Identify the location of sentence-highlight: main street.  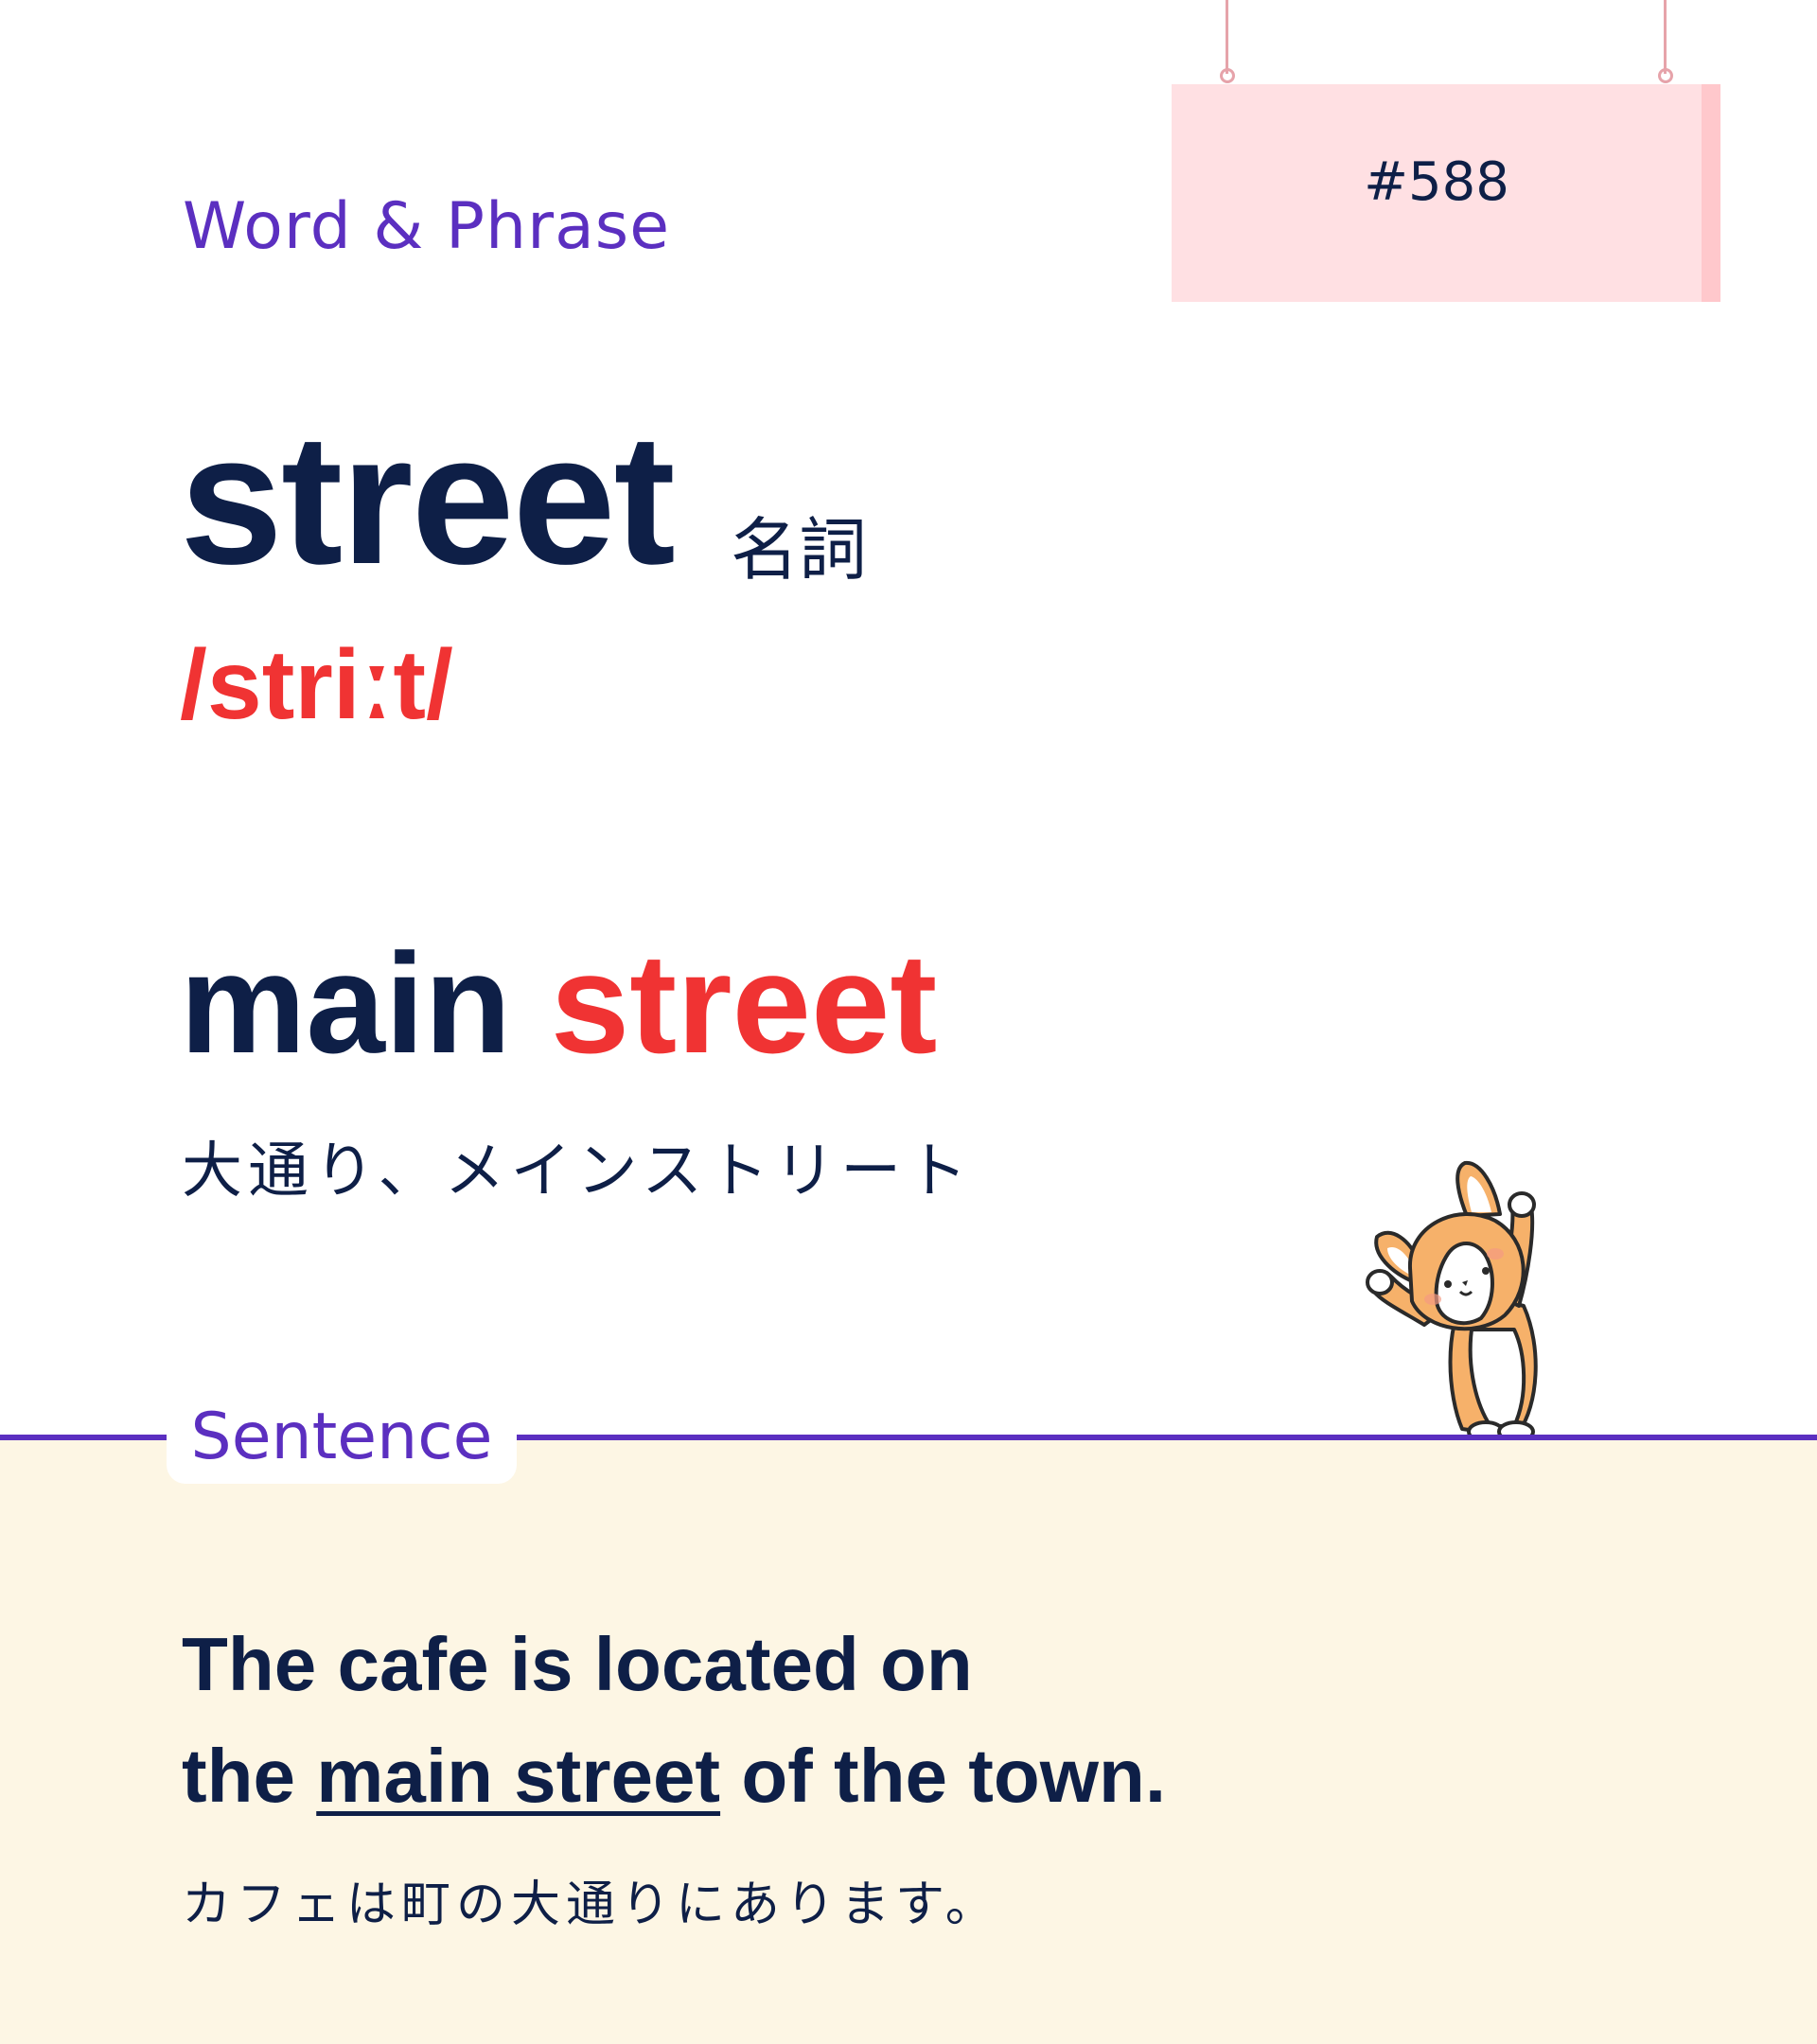
(518, 1776).